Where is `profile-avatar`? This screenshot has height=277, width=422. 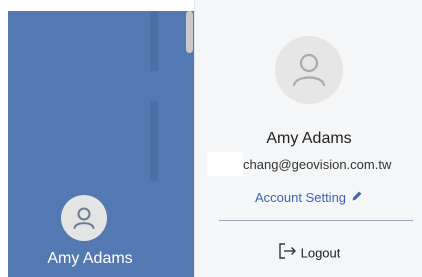 profile-avatar is located at coordinates (309, 70).